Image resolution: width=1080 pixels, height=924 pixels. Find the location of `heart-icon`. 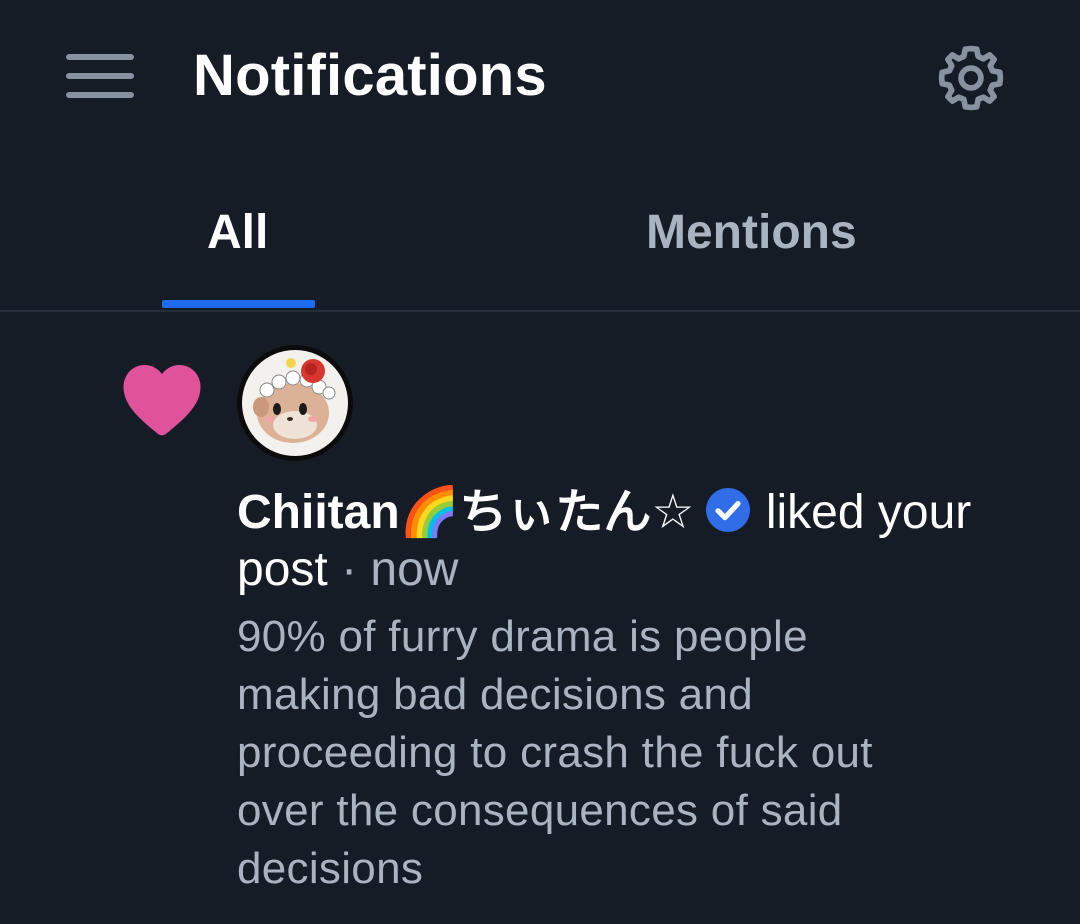

heart-icon is located at coordinates (162, 400).